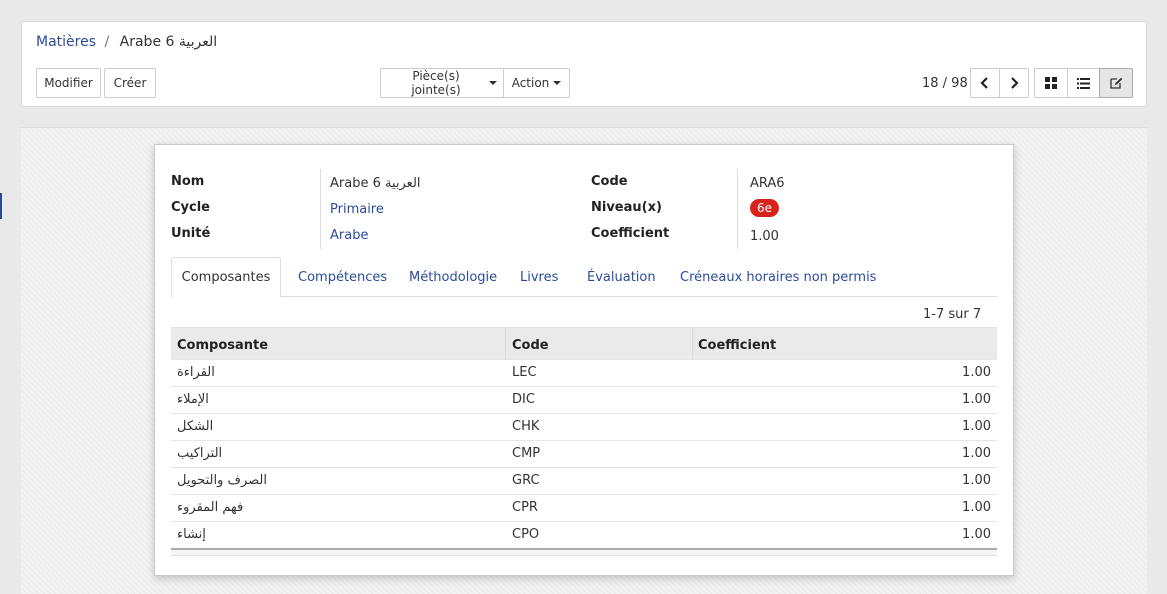 The height and width of the screenshot is (594, 1167). I want to click on next-record-button, so click(1014, 83).